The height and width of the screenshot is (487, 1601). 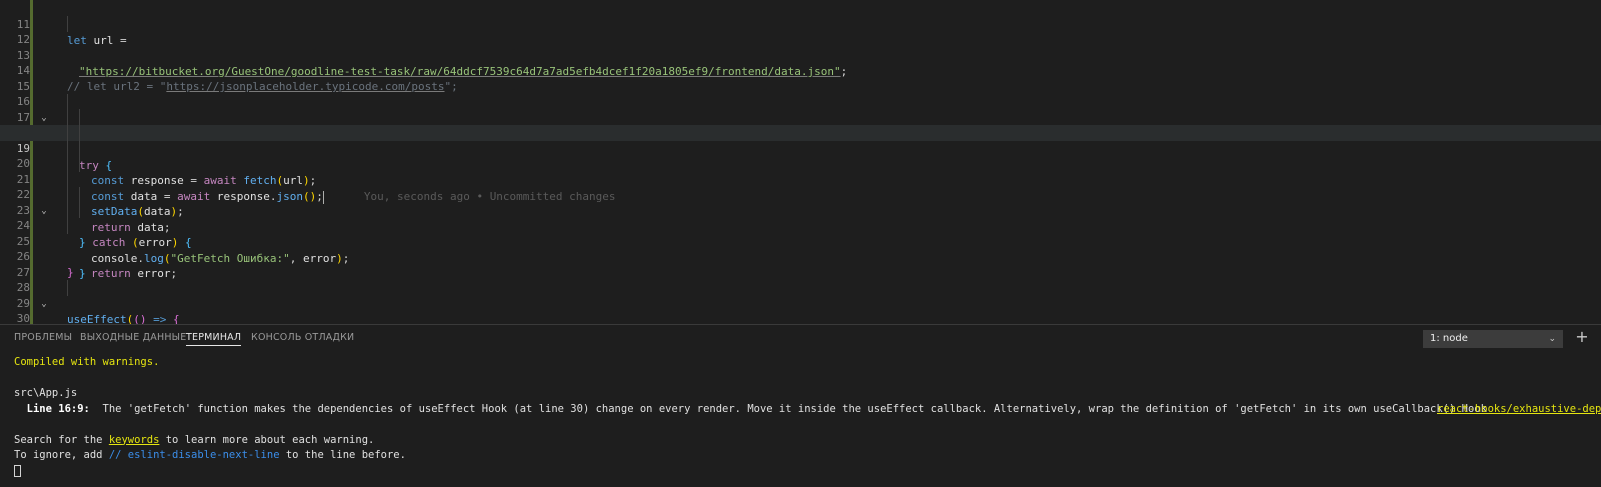 I want to click on code-line: 16 ⌄ const getFetch = async () => {, so click(x=800, y=109).